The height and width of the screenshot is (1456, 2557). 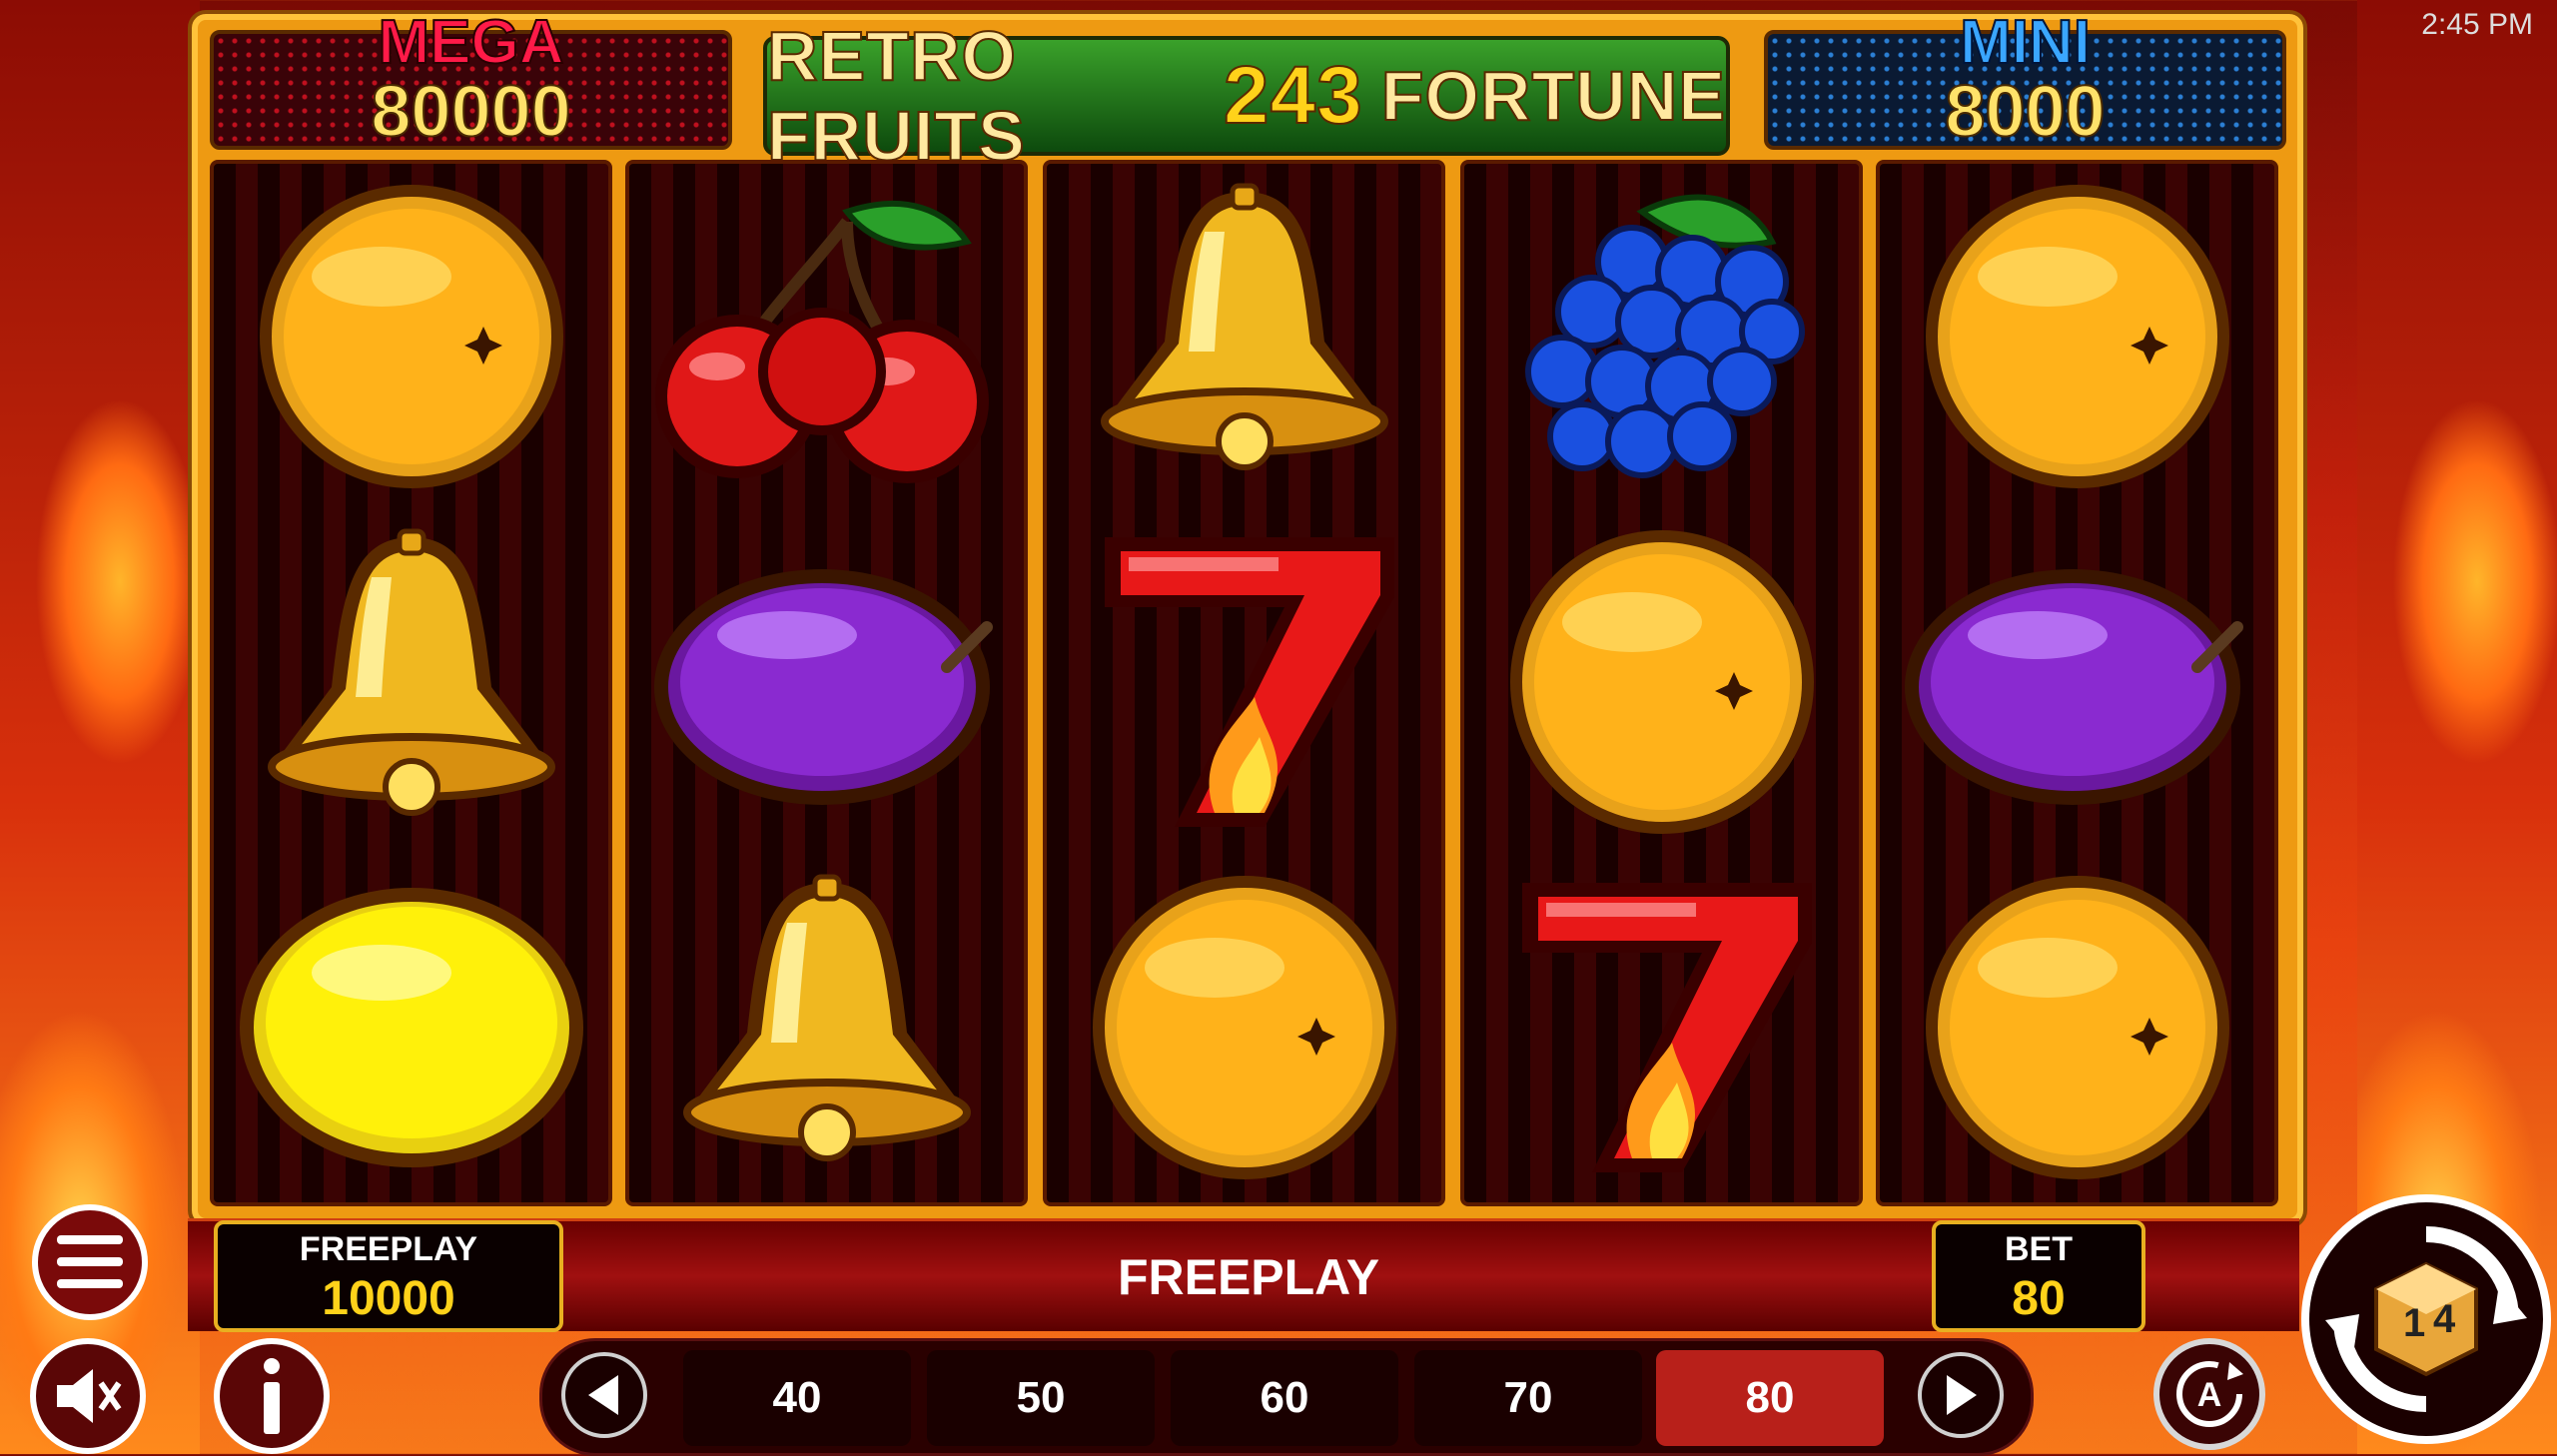 What do you see at coordinates (388, 1298) in the screenshot?
I see `freeplay-value: 10000` at bounding box center [388, 1298].